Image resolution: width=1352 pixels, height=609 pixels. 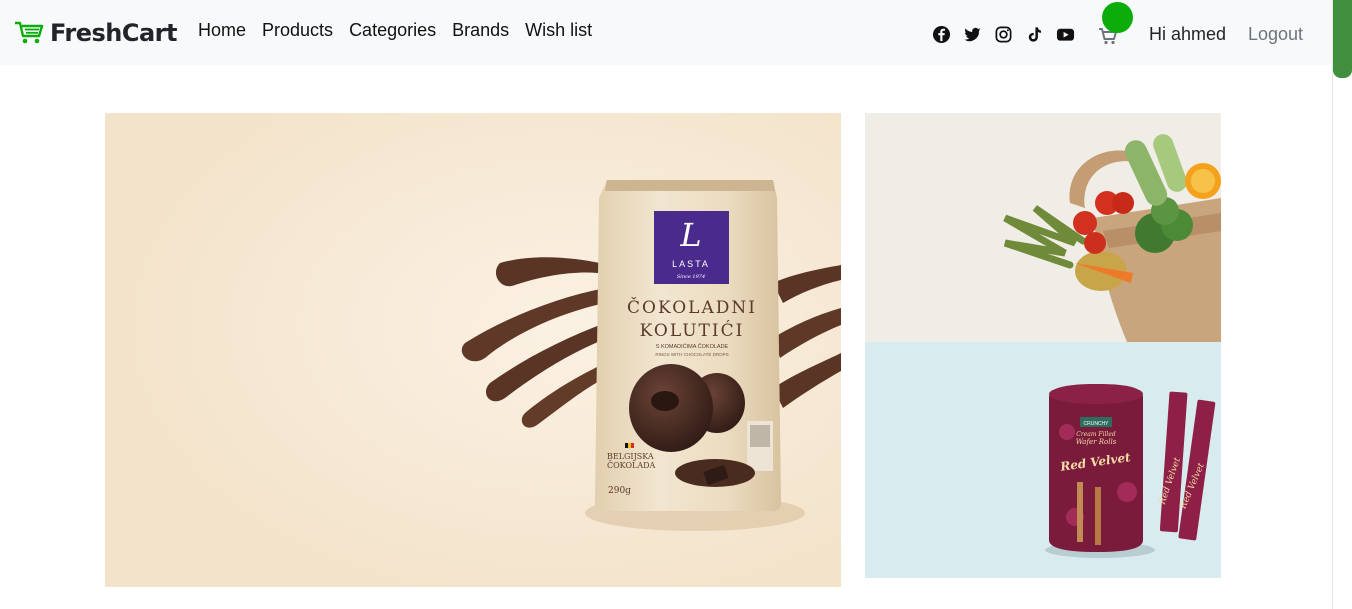 What do you see at coordinates (1342, 304) in the screenshot?
I see `scrollbar-track` at bounding box center [1342, 304].